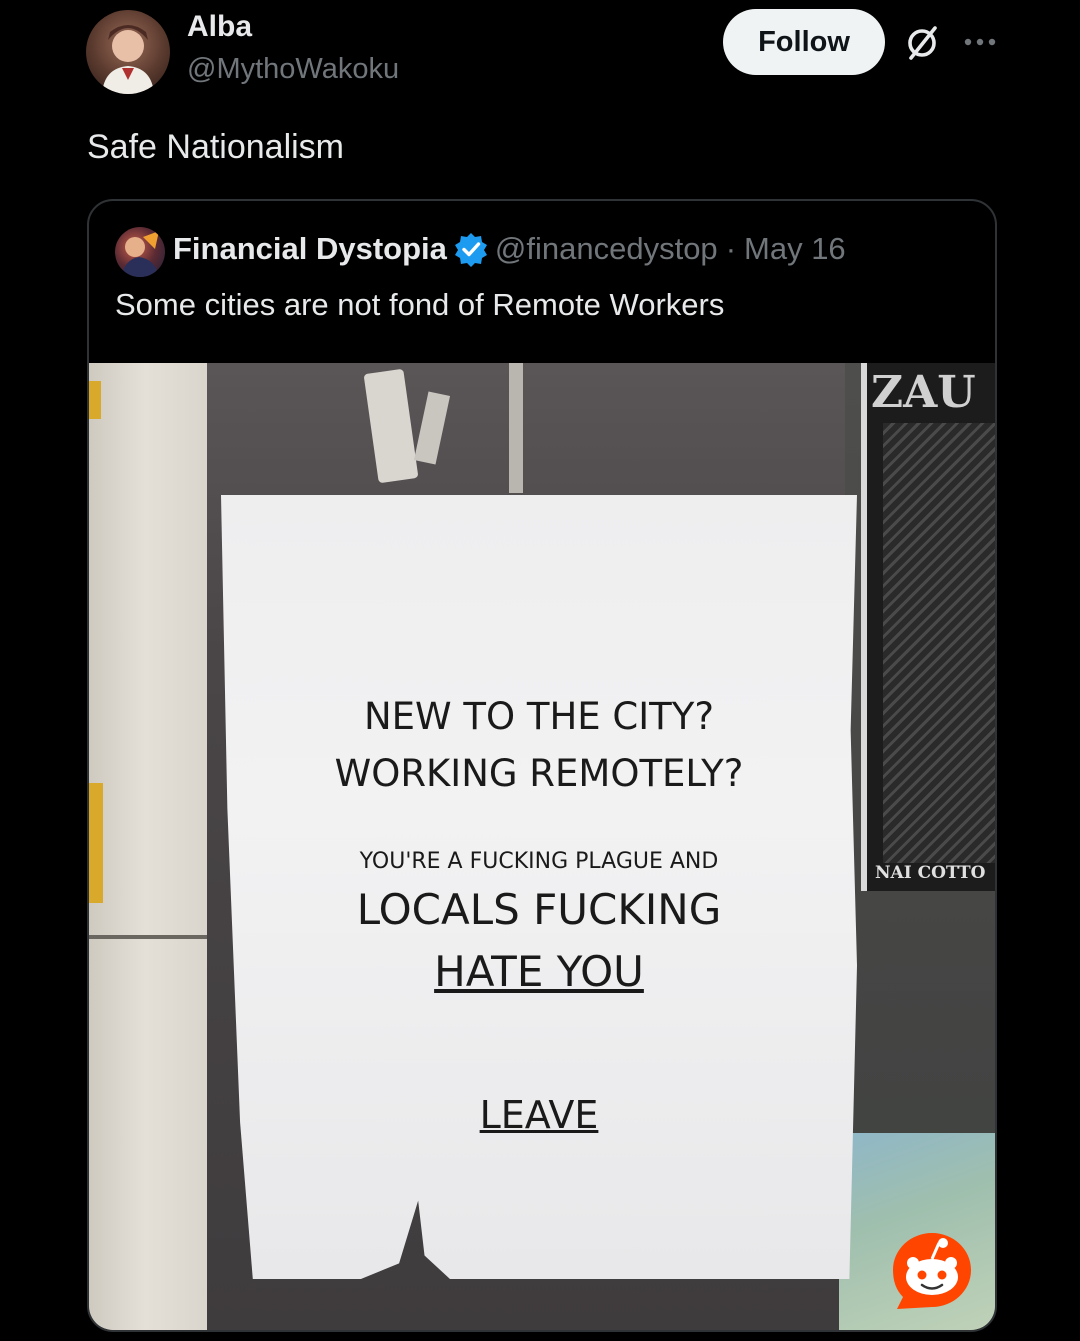 Image resolution: width=1080 pixels, height=1341 pixels. Describe the element at coordinates (310, 249) in the screenshot. I see `quoted-author-name: Financial Dystopia` at that location.